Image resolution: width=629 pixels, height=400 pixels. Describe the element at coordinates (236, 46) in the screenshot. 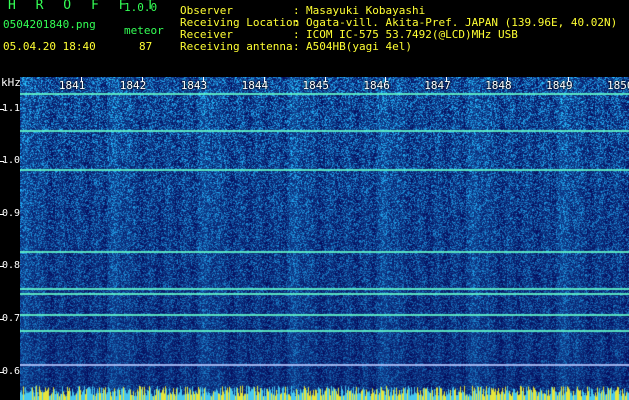

I see `antenna-key: Receiving antenna` at that location.